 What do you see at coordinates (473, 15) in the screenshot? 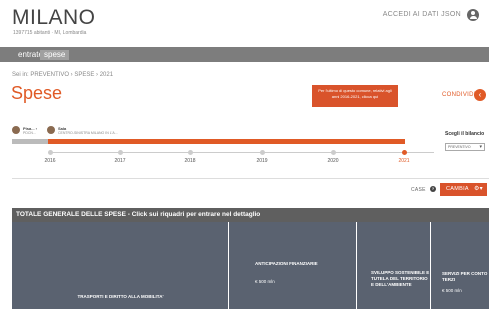
I see `user-icon` at bounding box center [473, 15].